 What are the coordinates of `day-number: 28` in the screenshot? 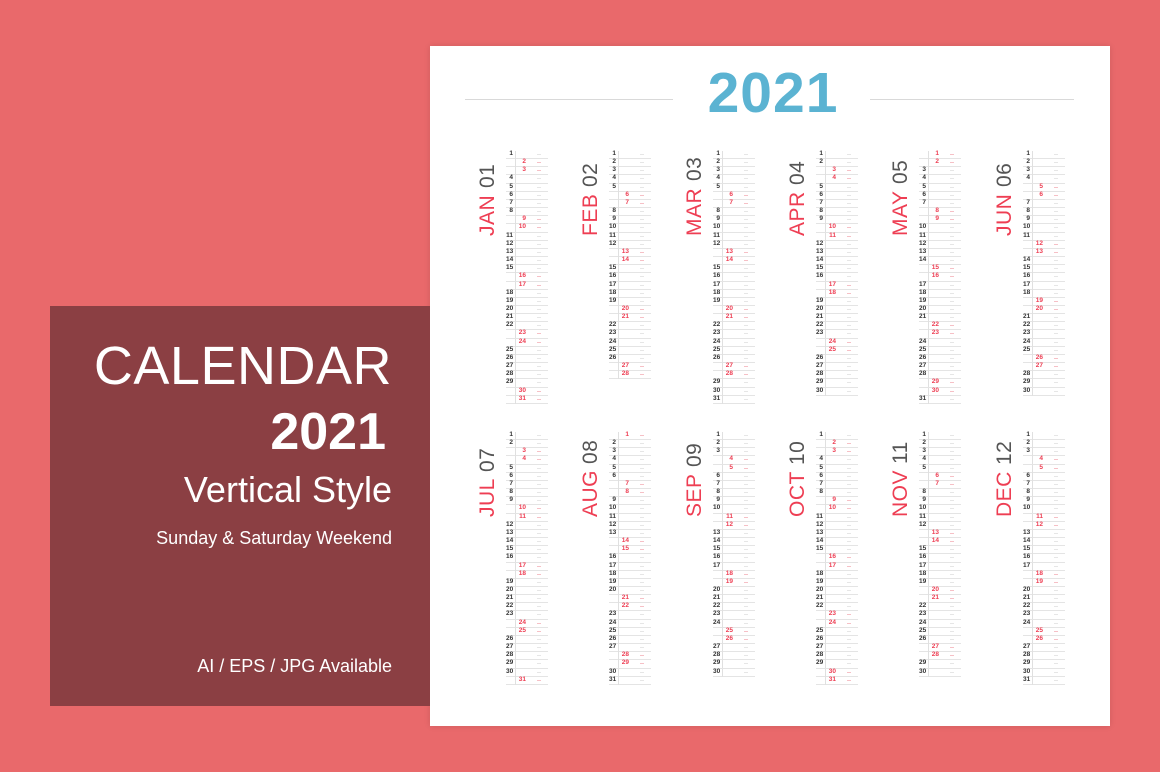 It's located at (625, 374).